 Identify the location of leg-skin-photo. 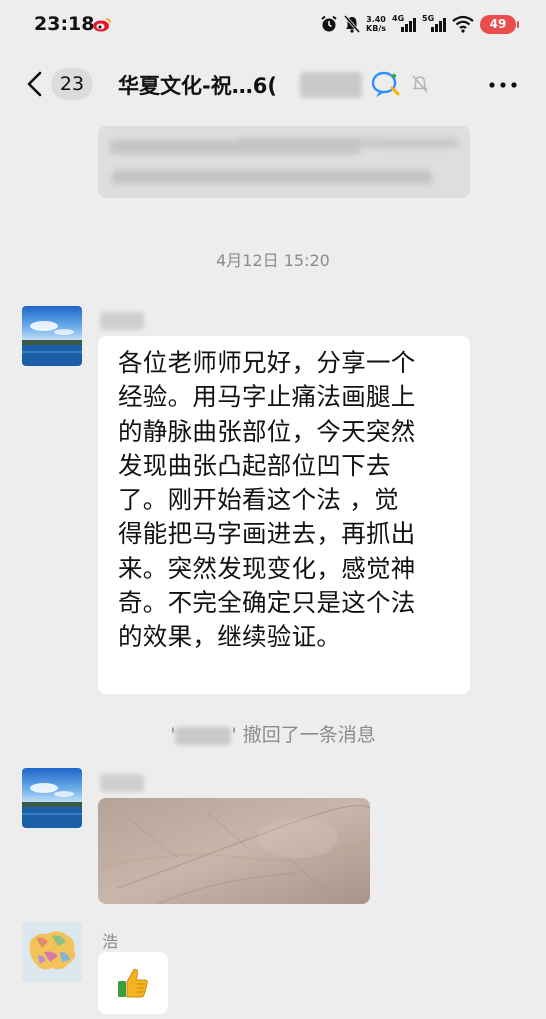
(234, 851).